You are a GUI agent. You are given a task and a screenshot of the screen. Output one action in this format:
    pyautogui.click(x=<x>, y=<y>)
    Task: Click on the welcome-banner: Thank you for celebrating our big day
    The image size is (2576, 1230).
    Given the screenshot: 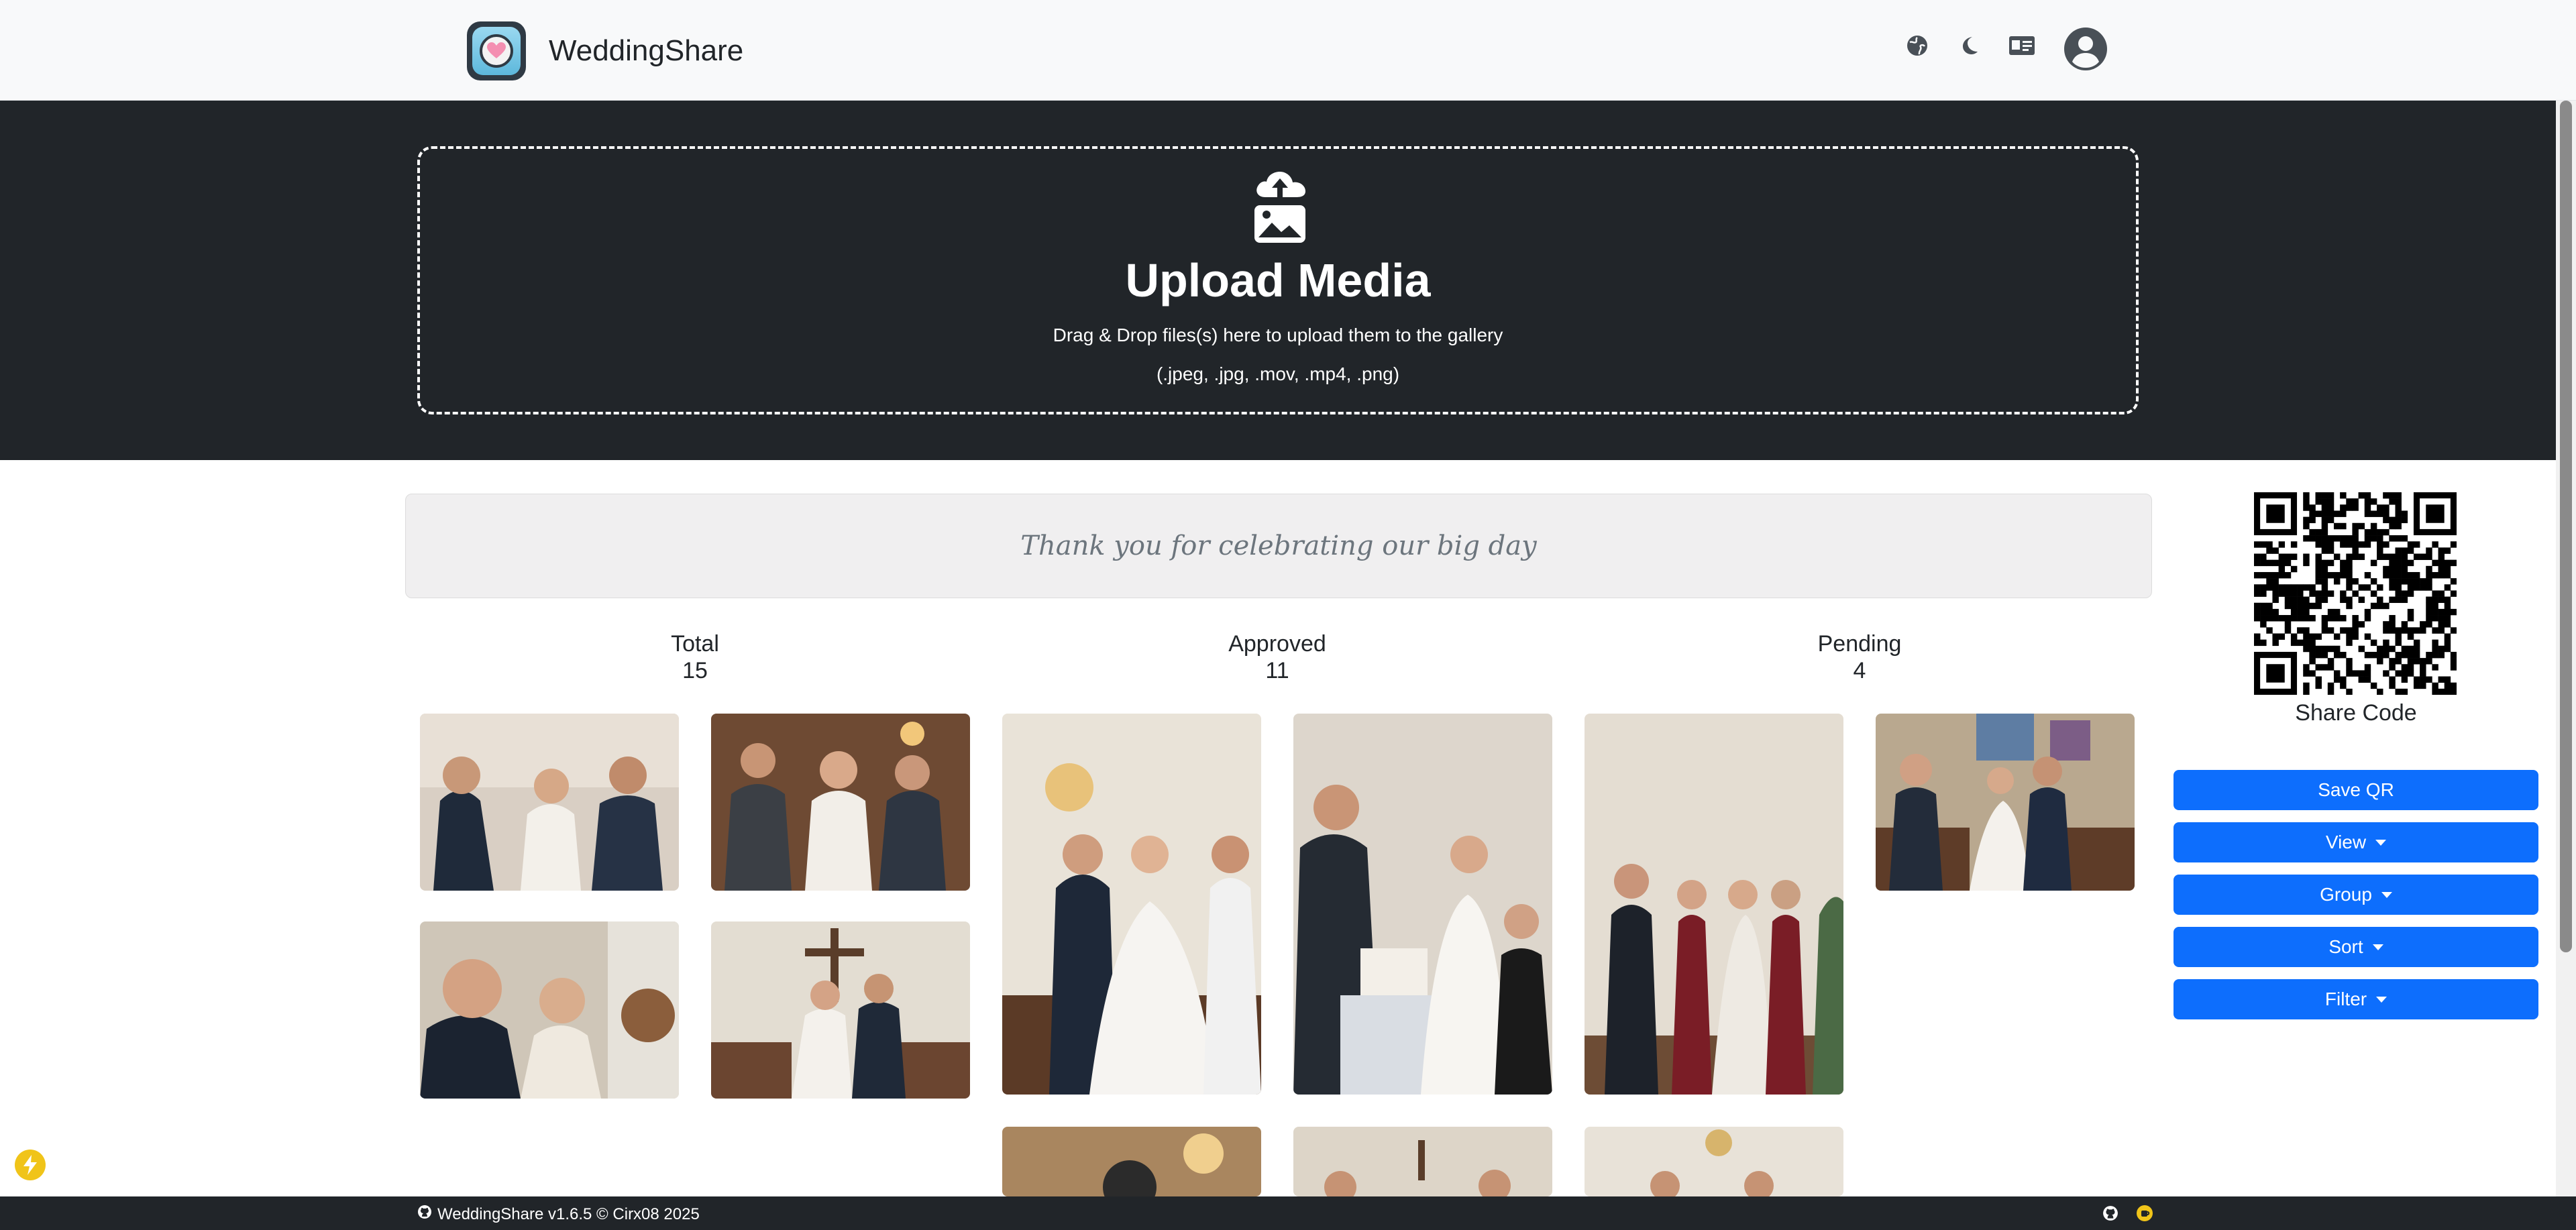 What is the action you would take?
    pyautogui.click(x=1278, y=546)
    